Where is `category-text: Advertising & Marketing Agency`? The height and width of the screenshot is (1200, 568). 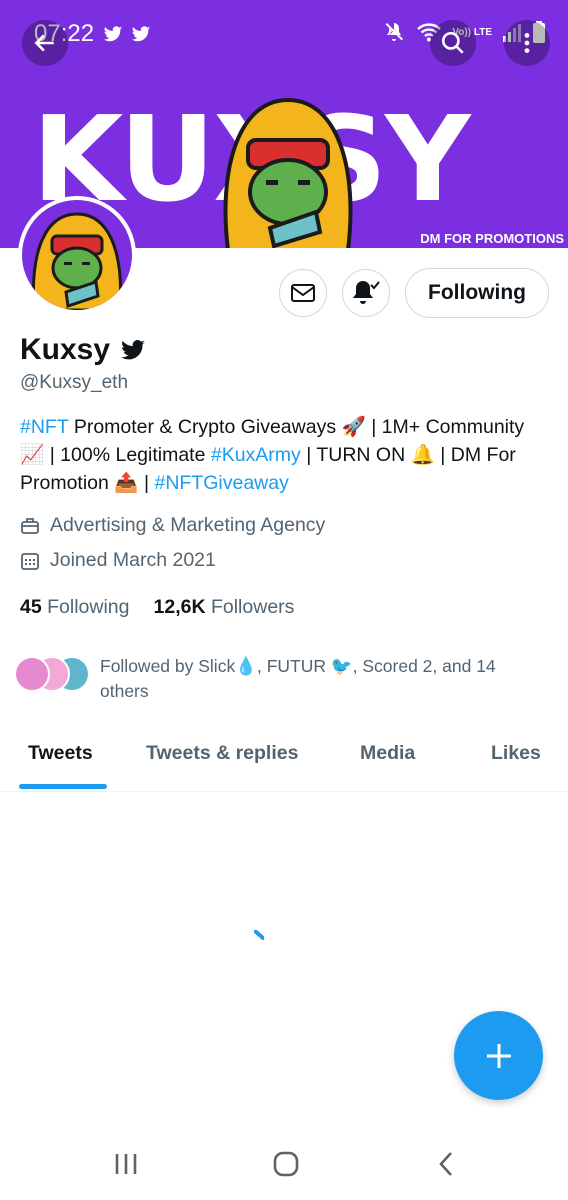
category-text: Advertising & Marketing Agency is located at coordinates (188, 525).